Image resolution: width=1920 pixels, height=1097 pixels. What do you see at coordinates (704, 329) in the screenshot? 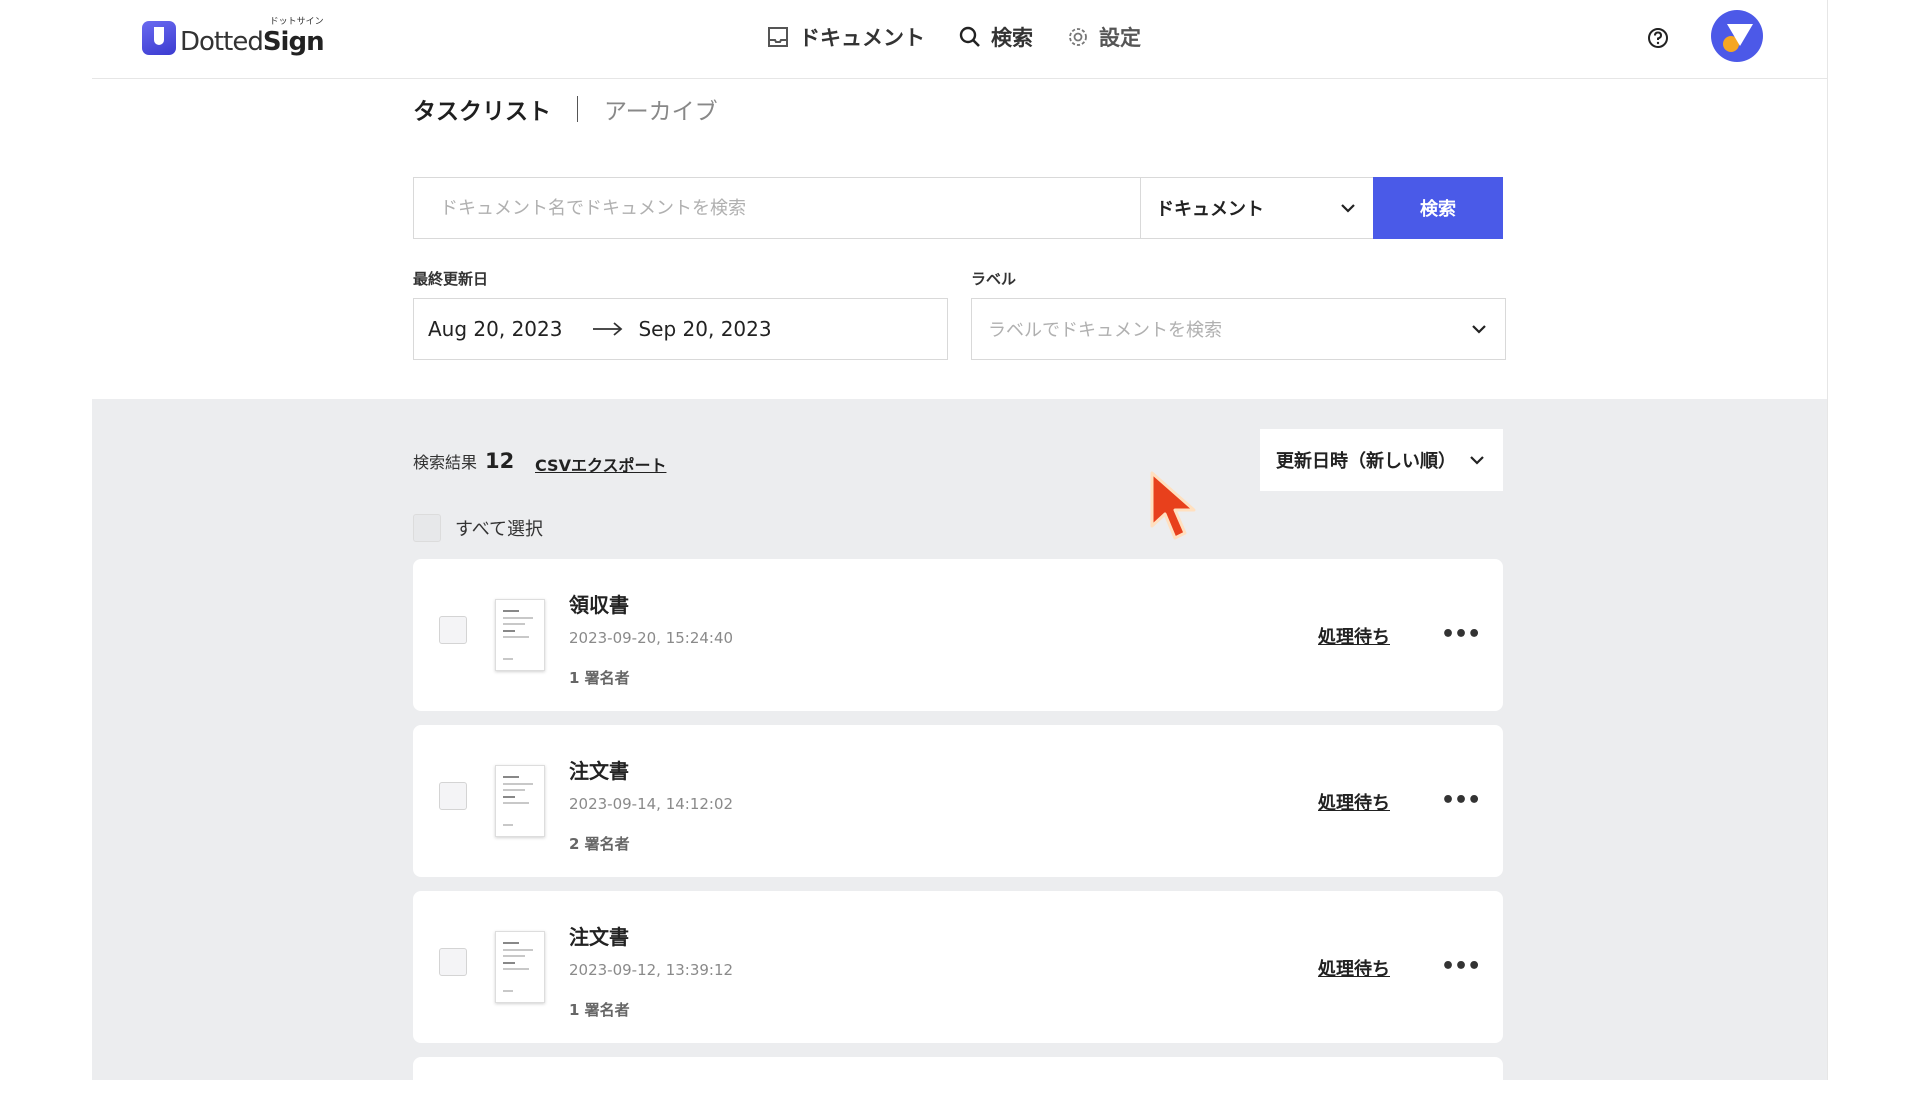
I see `date-to: Sep 20, 2023` at bounding box center [704, 329].